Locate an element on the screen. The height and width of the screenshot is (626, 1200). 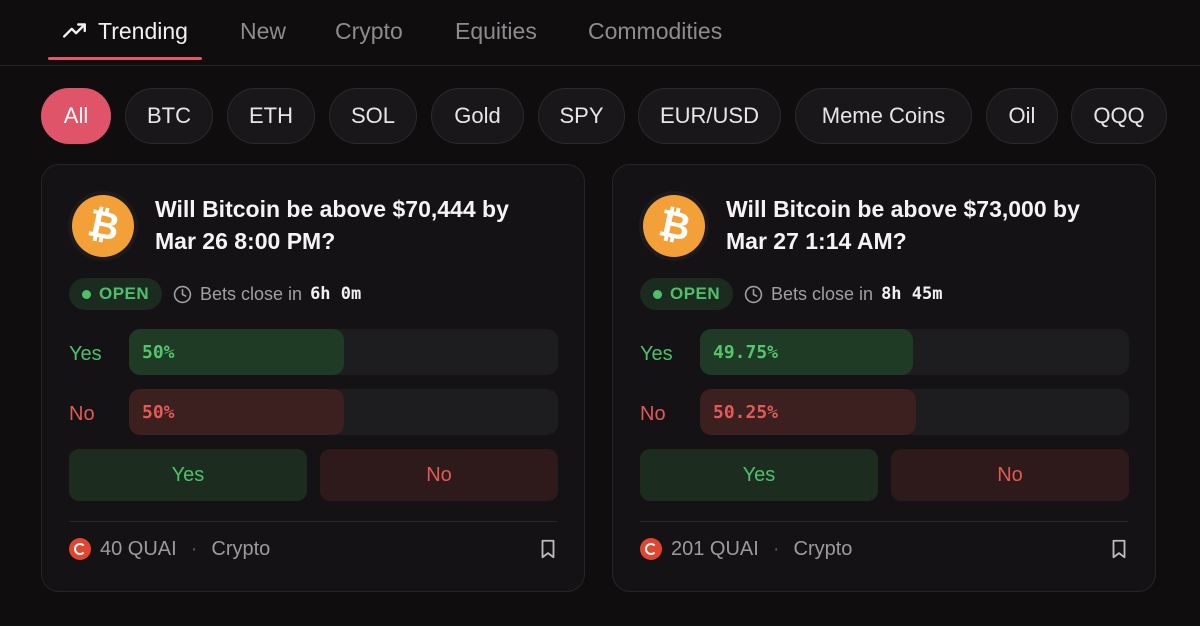
tab-label: Commodities is located at coordinates (655, 30).